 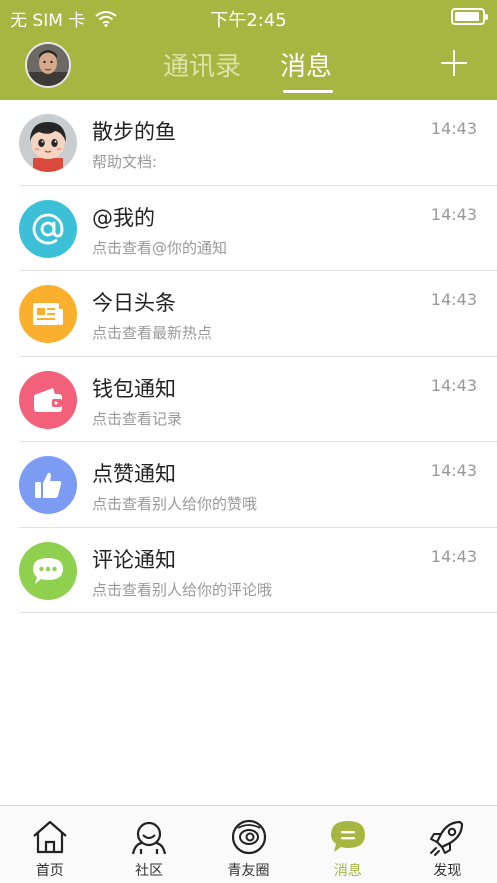 I want to click on item-subtitle: 帮助文档:, so click(x=125, y=162).